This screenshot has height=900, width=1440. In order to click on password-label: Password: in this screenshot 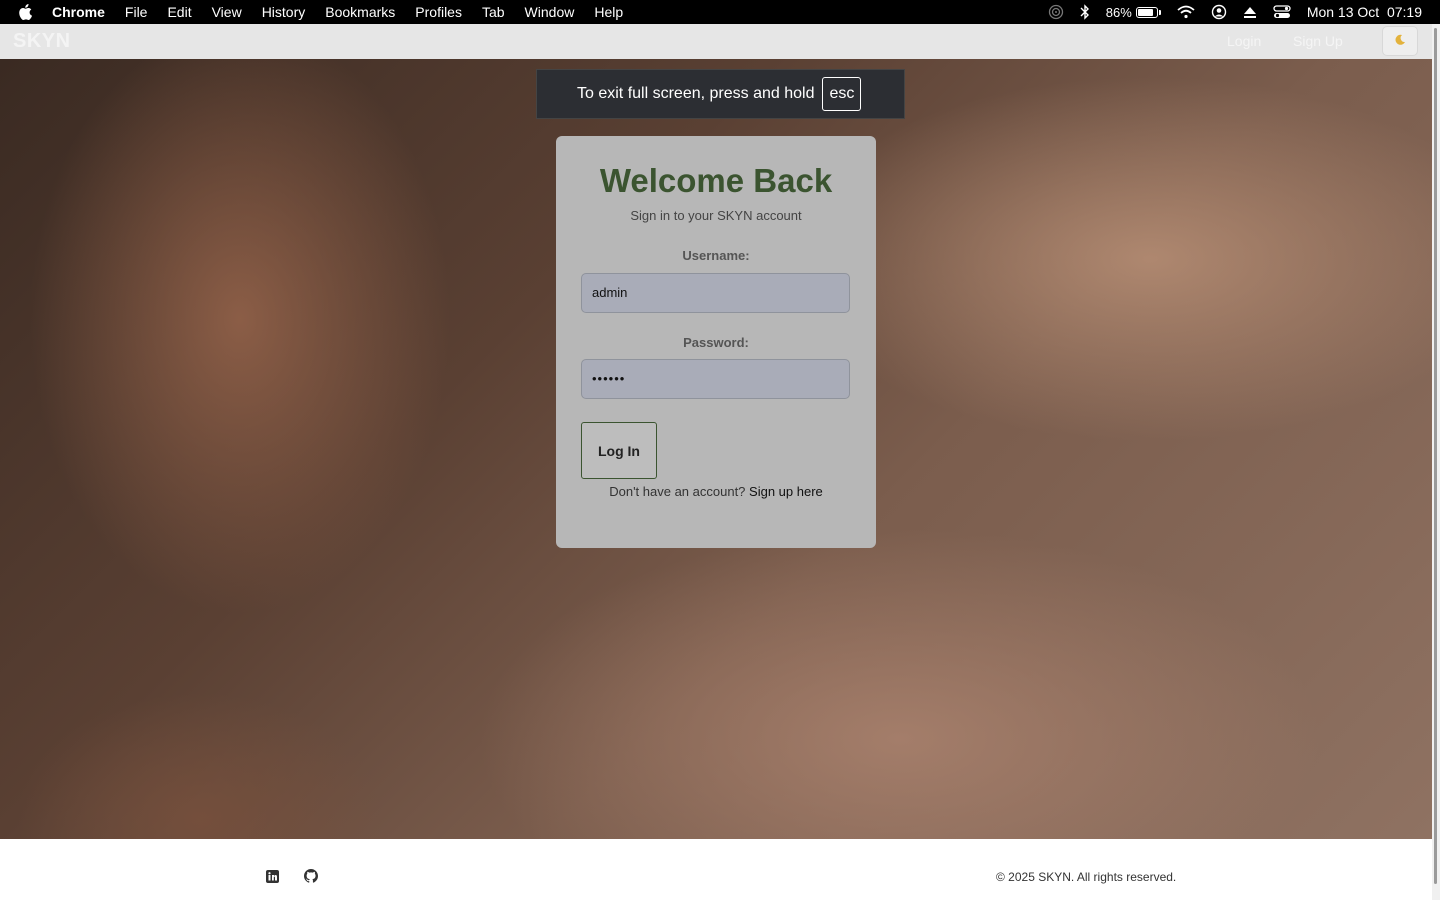, I will do `click(716, 342)`.